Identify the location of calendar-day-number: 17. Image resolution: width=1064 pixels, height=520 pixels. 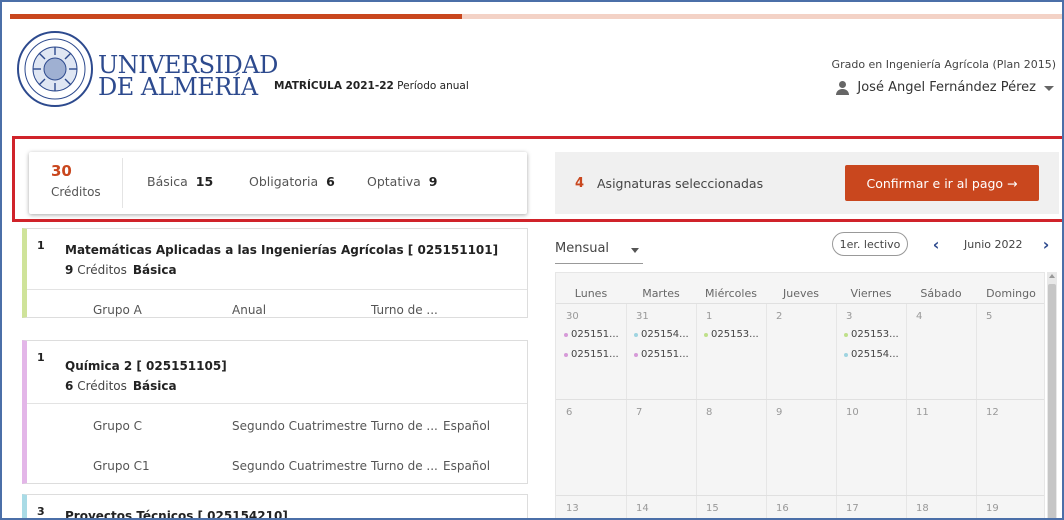
(852, 508).